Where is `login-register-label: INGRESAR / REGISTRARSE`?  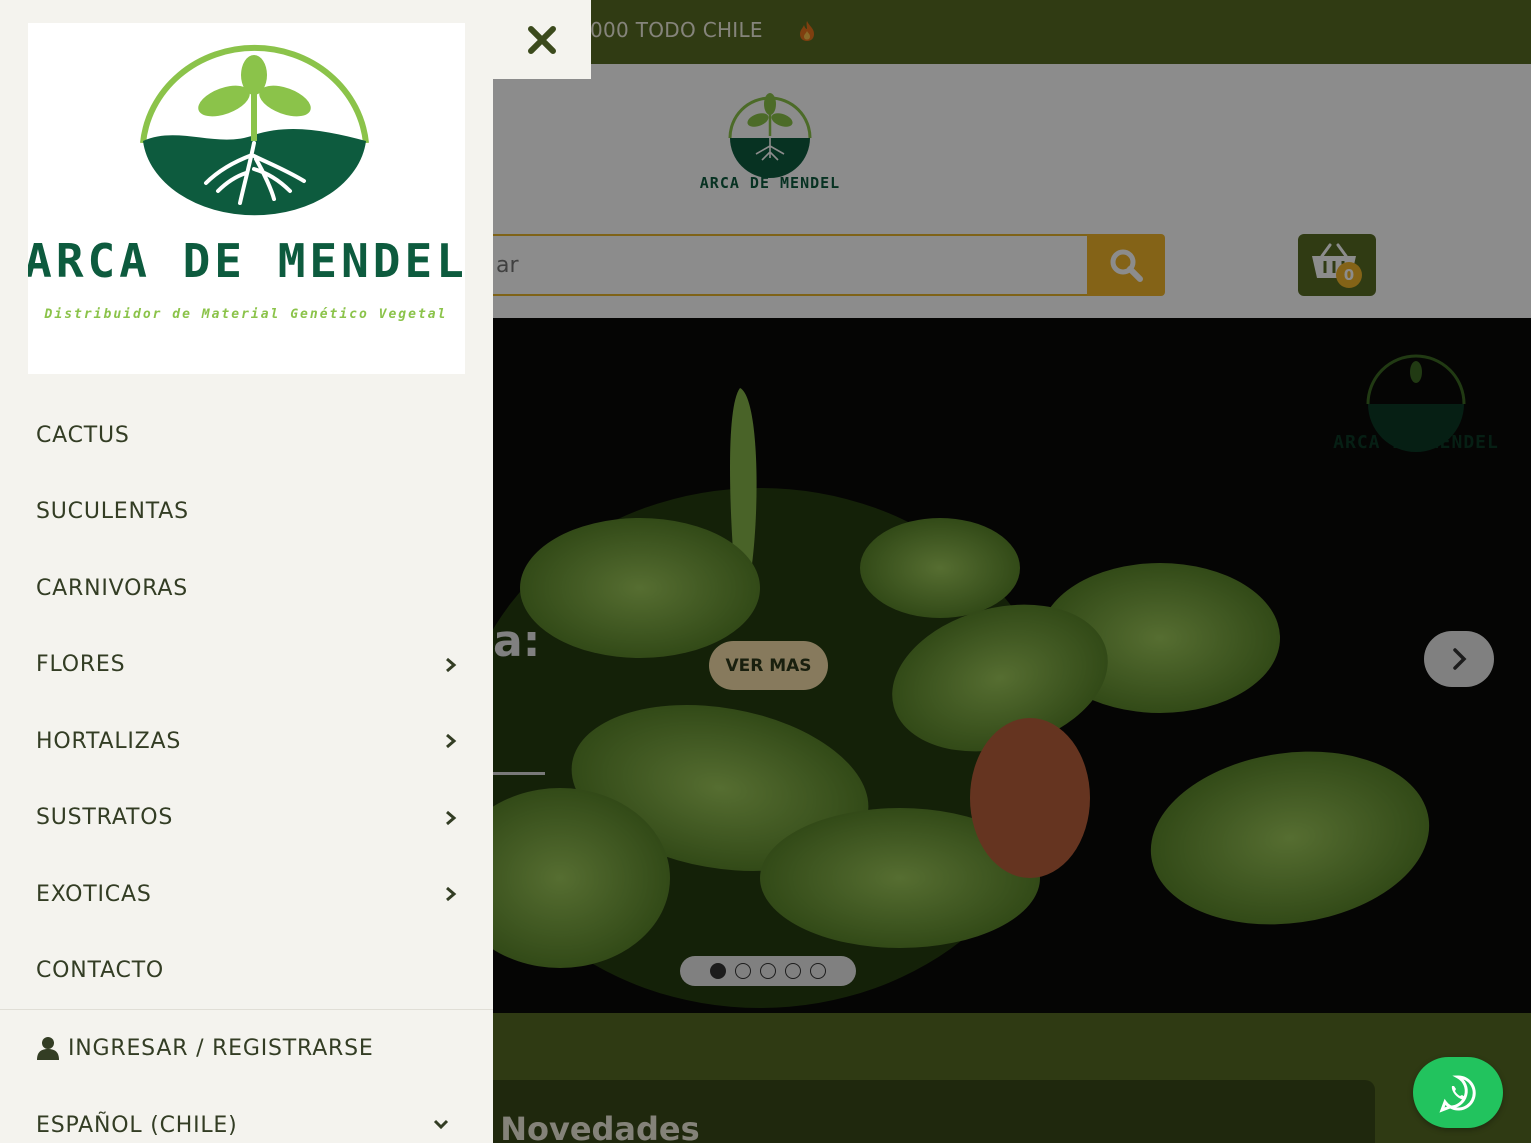 login-register-label: INGRESAR / REGISTRARSE is located at coordinates (221, 1048).